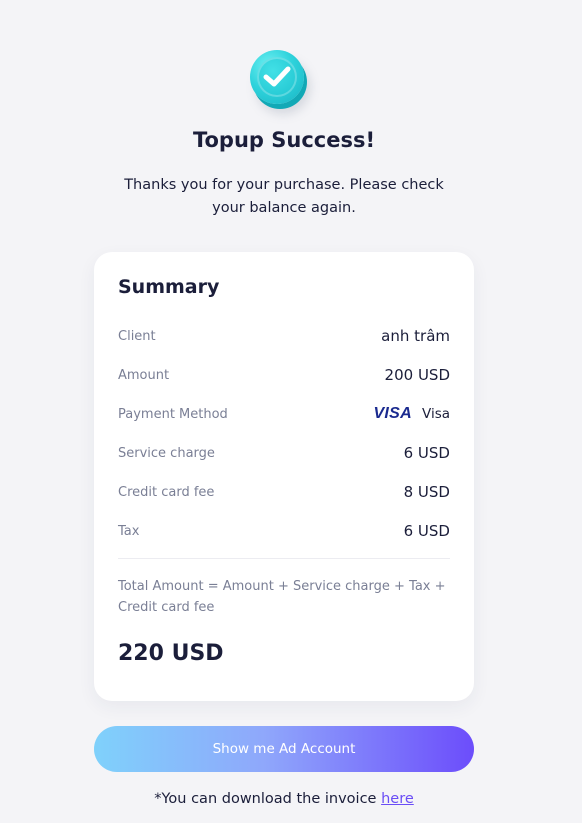  Describe the element at coordinates (129, 531) in the screenshot. I see `tax-label: Tax` at that location.